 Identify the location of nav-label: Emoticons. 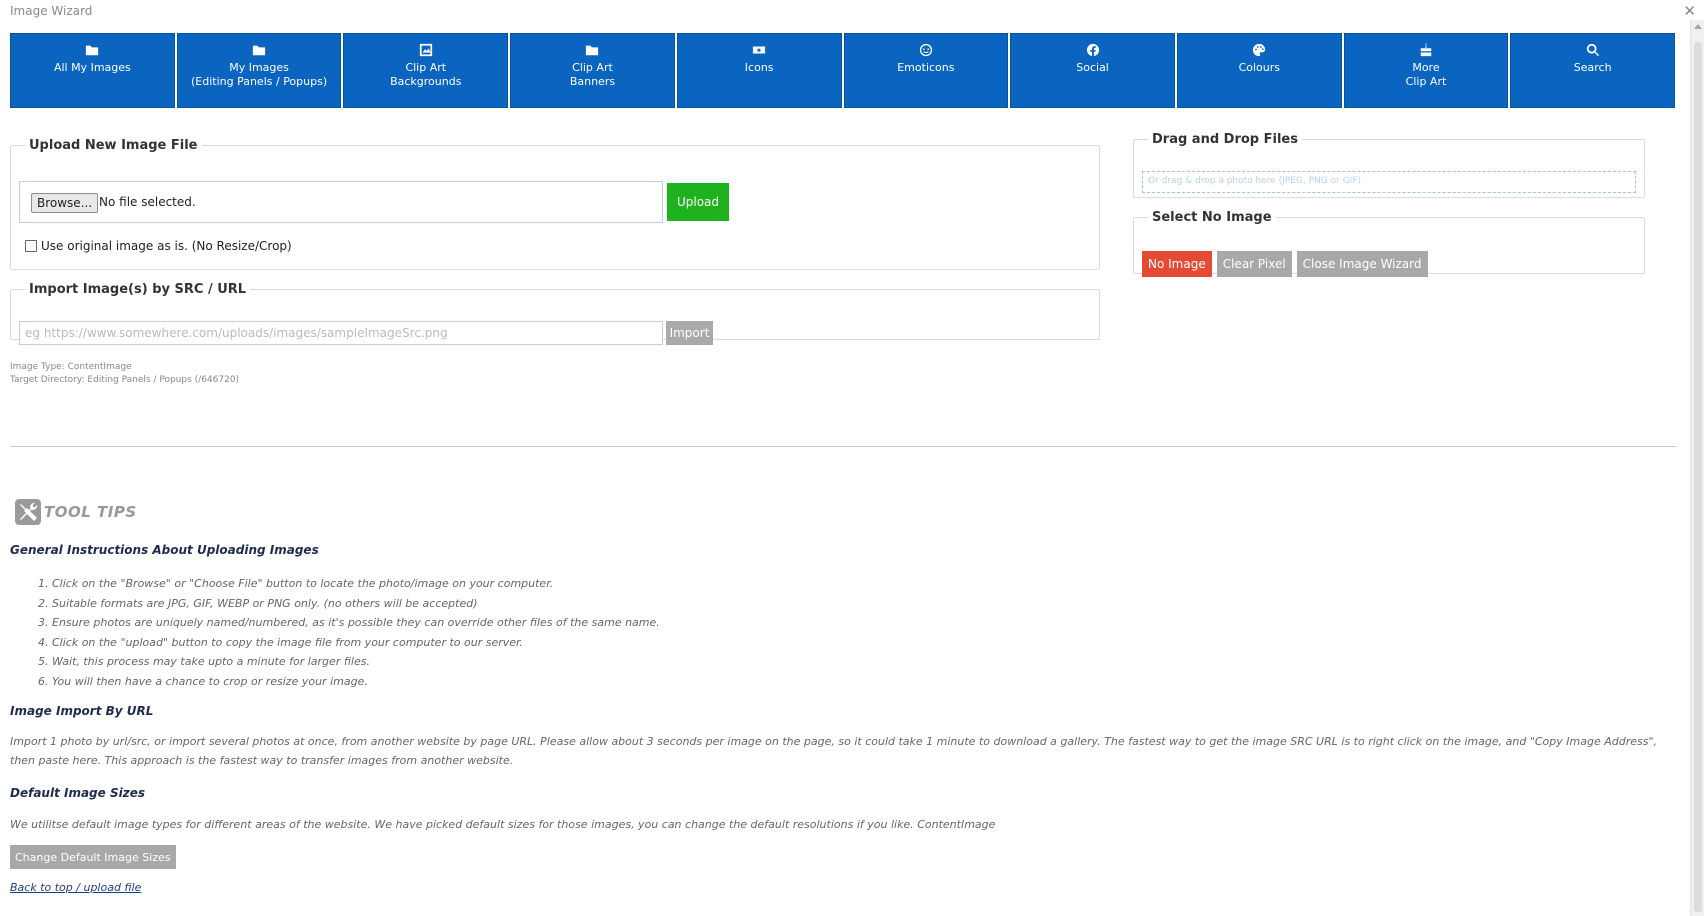
(926, 67).